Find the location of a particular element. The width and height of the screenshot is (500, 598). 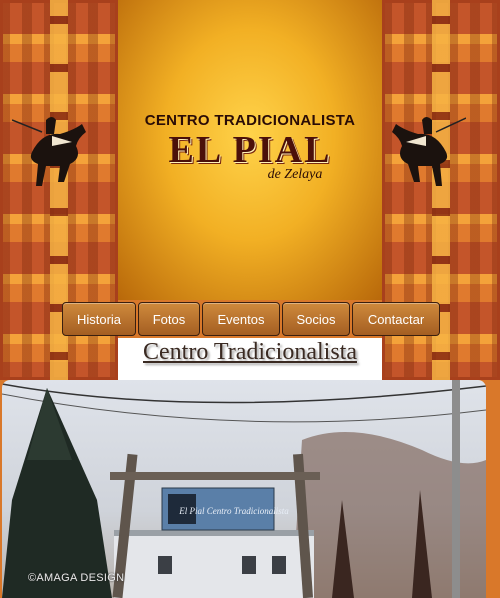

logo-top-text: CENTRO TRADICIONALISTA is located at coordinates (250, 120).